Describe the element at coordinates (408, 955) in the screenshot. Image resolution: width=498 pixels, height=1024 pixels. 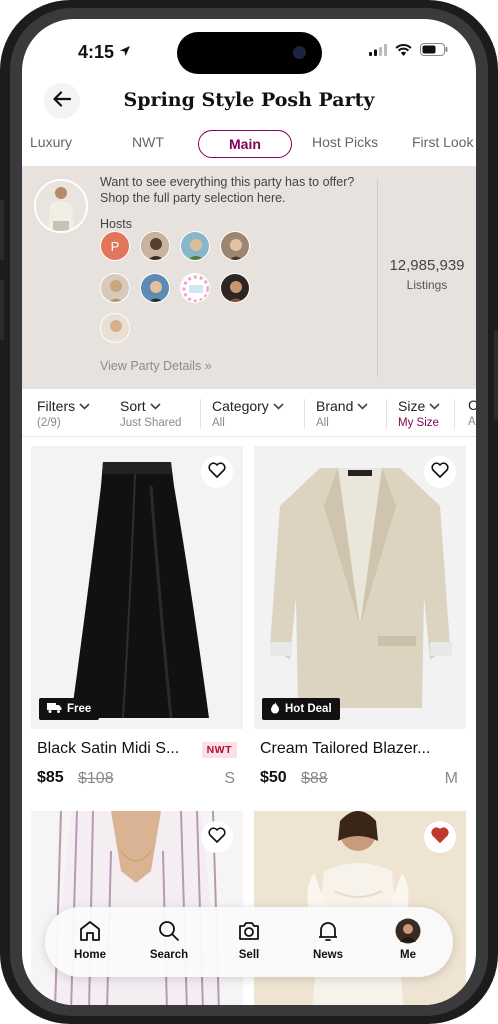
I see `nav-label: Me` at that location.